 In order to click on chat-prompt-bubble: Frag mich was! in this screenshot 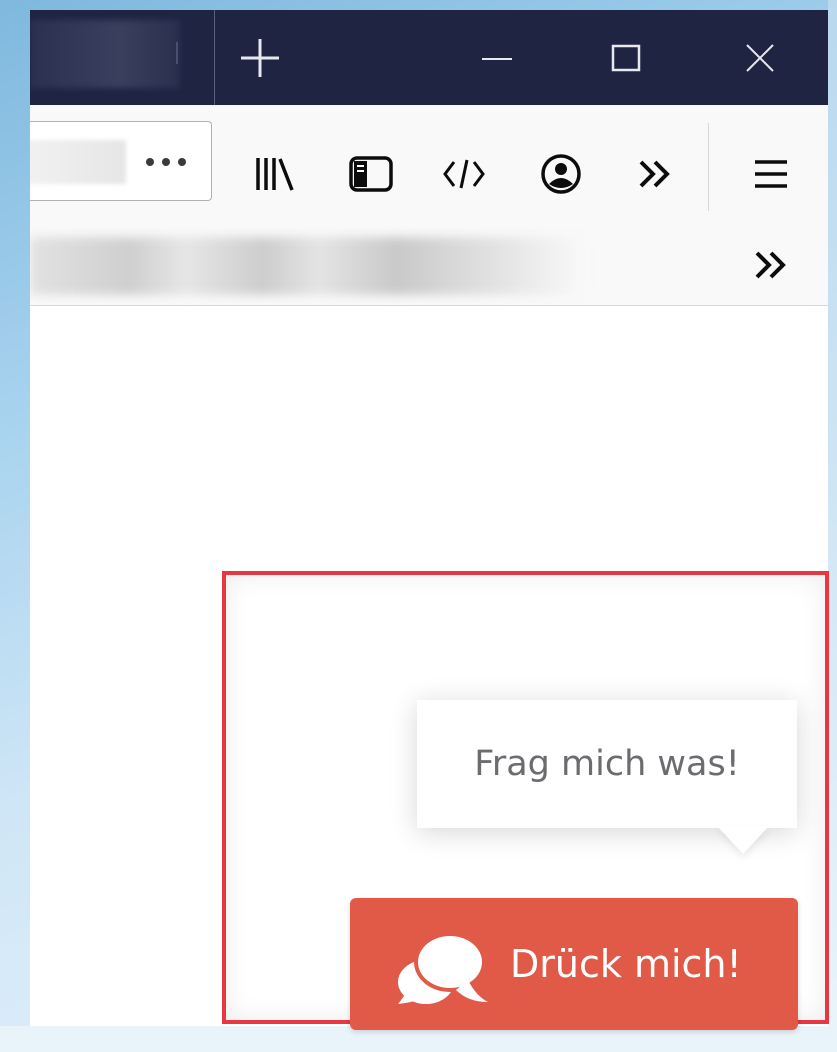, I will do `click(607, 764)`.